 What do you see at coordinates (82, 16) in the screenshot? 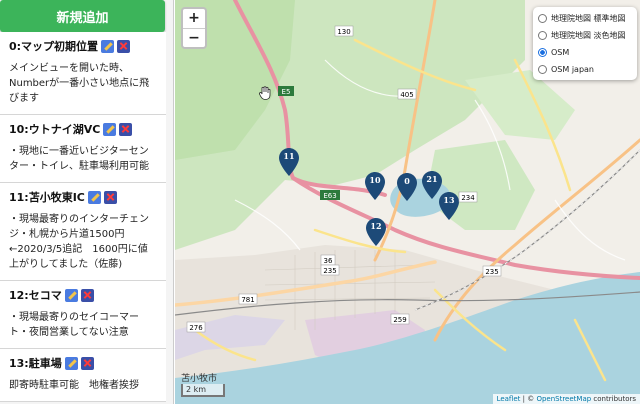
I see `add-new-button: 新規追加` at bounding box center [82, 16].